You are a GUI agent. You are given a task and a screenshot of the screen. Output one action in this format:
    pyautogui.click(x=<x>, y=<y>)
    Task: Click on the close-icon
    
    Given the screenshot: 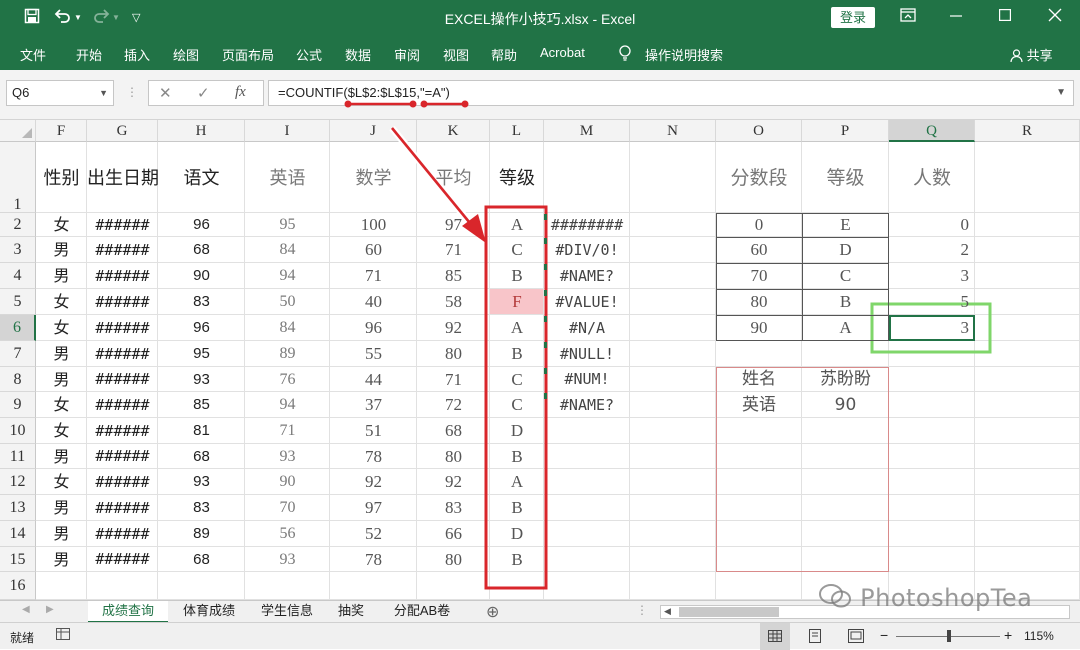 What is the action you would take?
    pyautogui.click(x=1055, y=18)
    